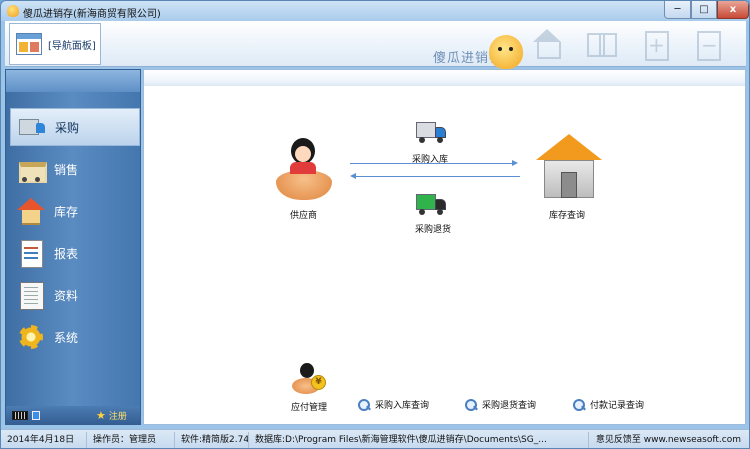 Image resolution: width=750 pixels, height=449 pixels. I want to click on arrow-right-head, so click(515, 163).